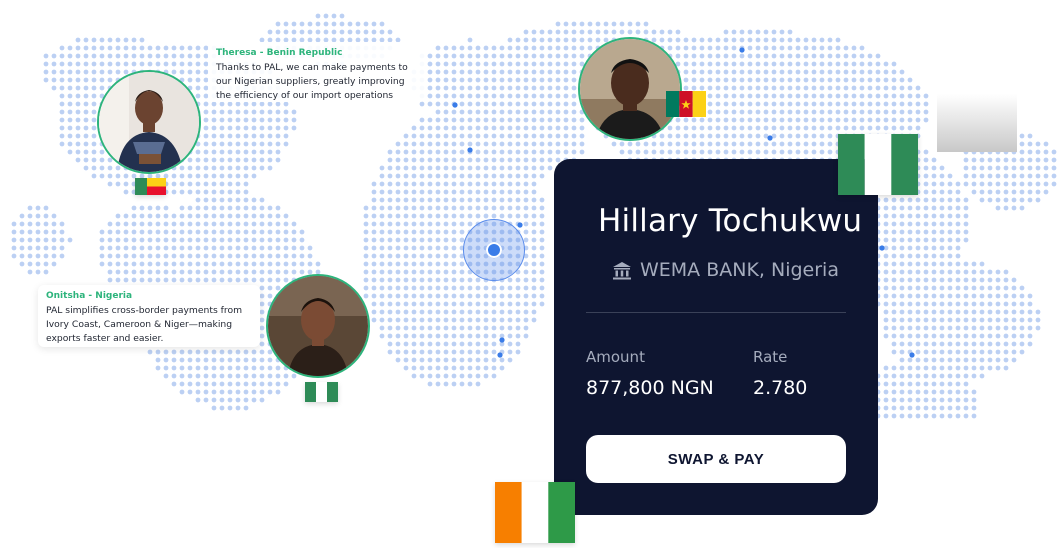 The height and width of the screenshot is (548, 1060). What do you see at coordinates (630, 89) in the screenshot?
I see `portrait-image` at bounding box center [630, 89].